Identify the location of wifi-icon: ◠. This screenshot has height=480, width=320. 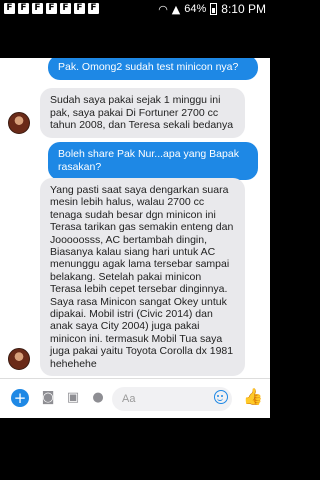
(163, 9).